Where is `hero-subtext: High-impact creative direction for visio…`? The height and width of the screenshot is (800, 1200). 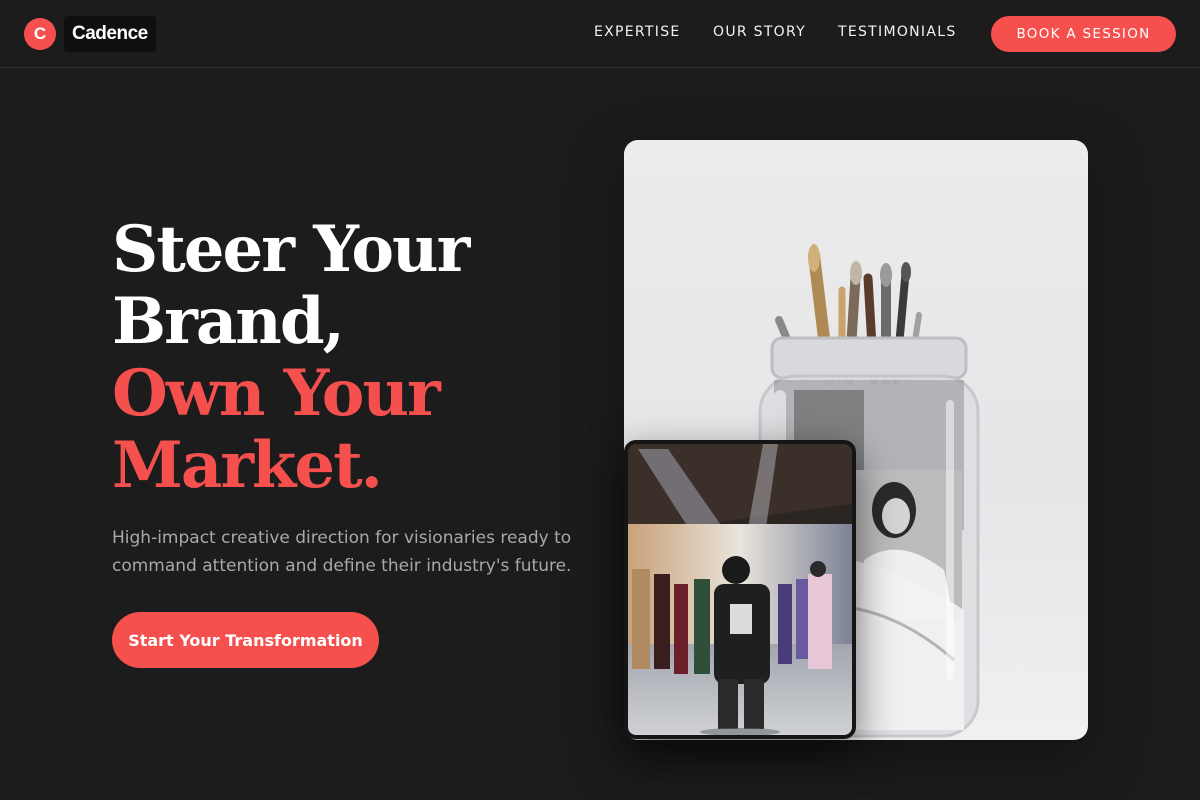
hero-subtext: High-impact creative direction for visio… is located at coordinates (342, 552).